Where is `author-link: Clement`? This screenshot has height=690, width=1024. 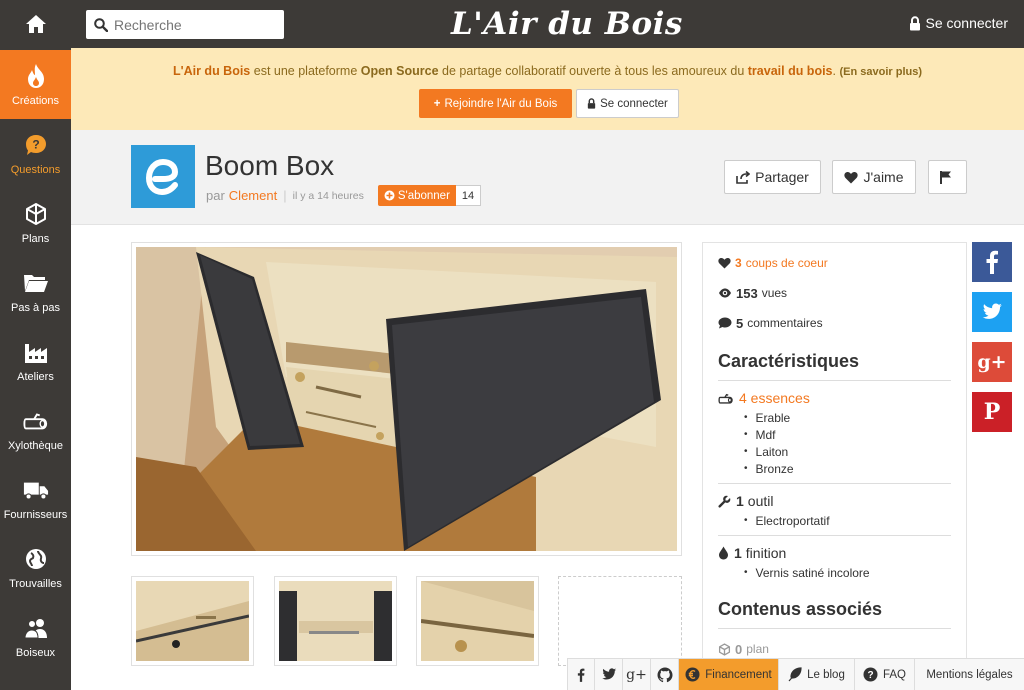
author-link: Clement is located at coordinates (253, 195).